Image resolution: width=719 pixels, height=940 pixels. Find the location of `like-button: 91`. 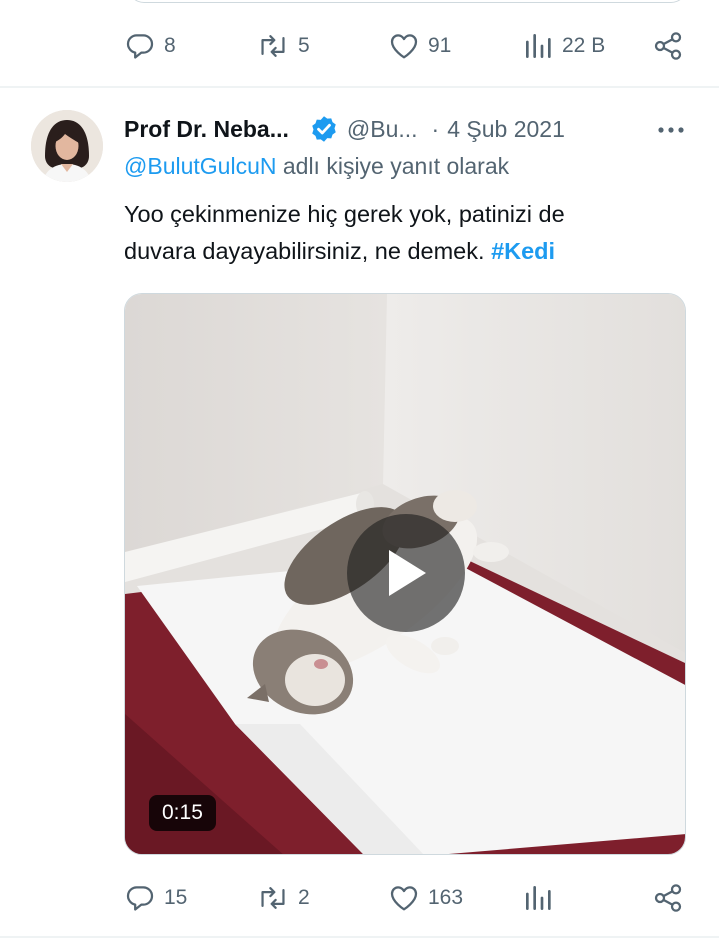

like-button: 91 is located at coordinates (419, 46).